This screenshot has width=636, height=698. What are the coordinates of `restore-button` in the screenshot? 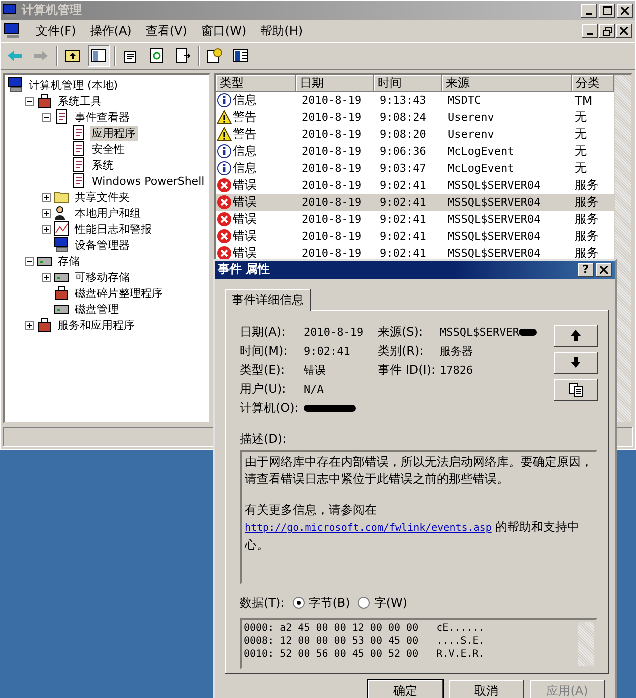 It's located at (607, 31).